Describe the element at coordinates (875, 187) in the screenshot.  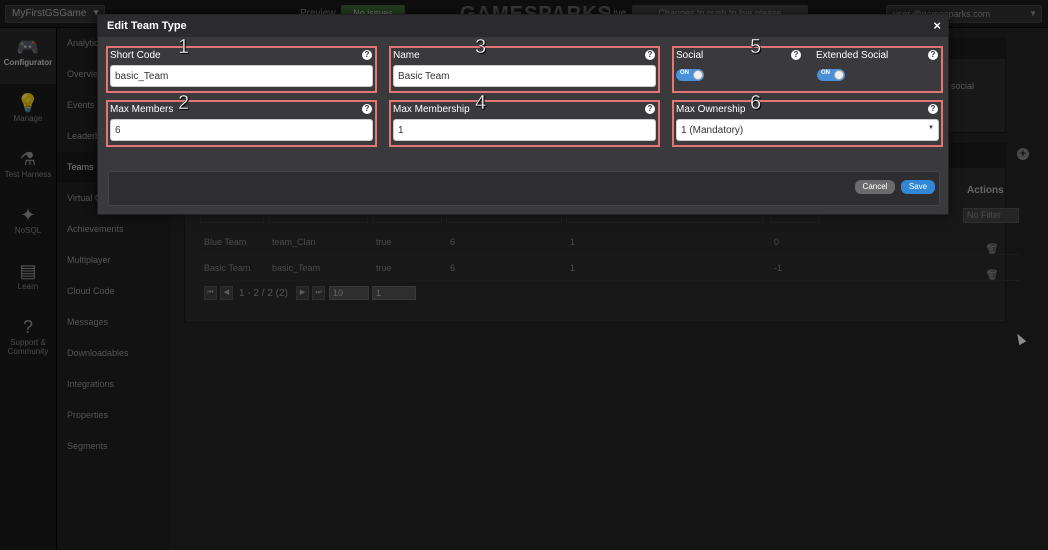
I see `cancel-button: Cancel` at that location.